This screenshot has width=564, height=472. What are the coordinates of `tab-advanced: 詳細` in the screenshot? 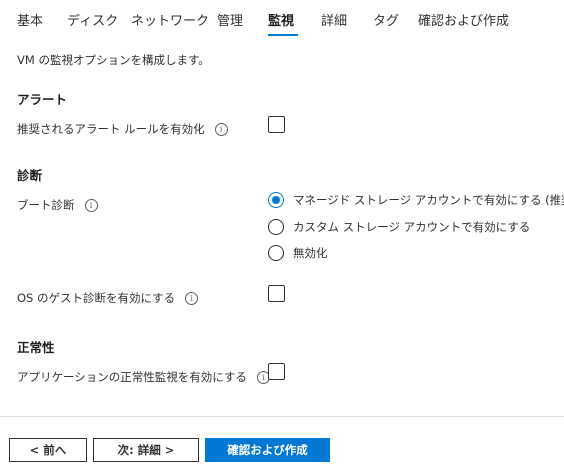 It's located at (334, 19).